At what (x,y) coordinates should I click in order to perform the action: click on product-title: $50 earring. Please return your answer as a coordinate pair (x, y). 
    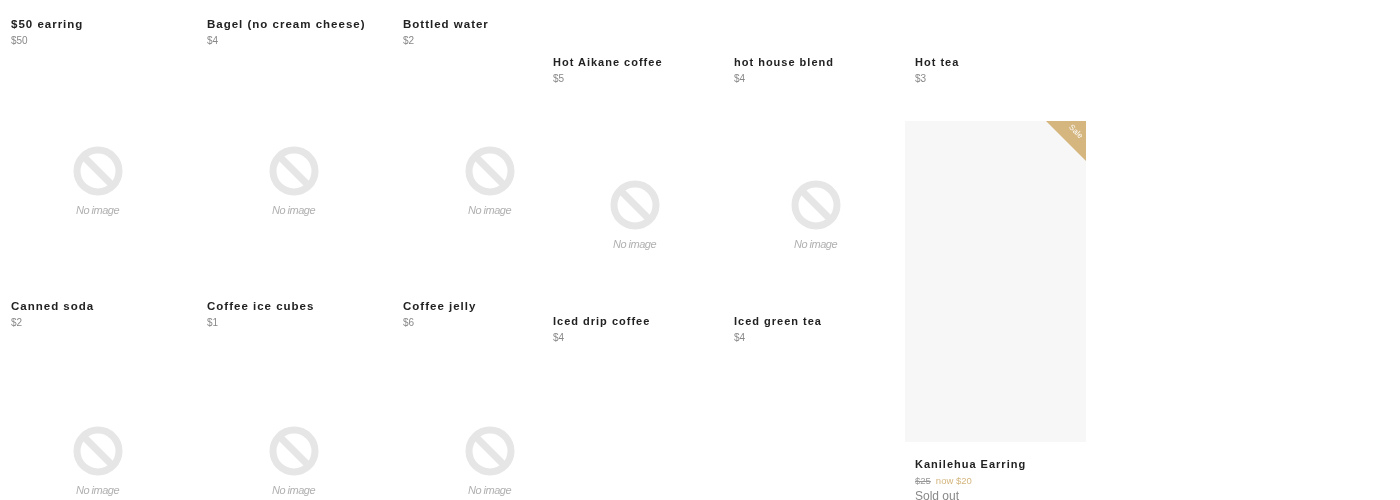
    Looking at the image, I should click on (47, 24).